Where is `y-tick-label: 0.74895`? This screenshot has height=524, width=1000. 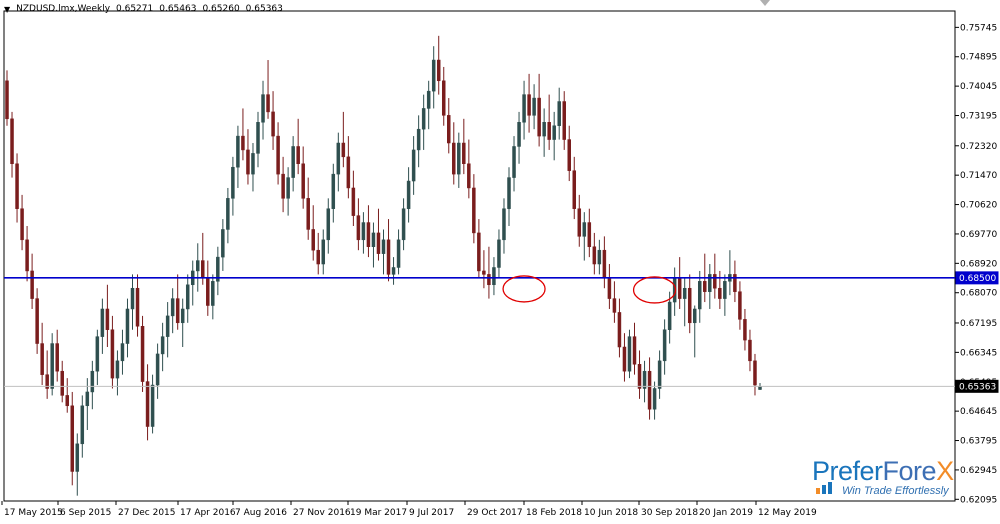 y-tick-label: 0.74895 is located at coordinates (978, 58).